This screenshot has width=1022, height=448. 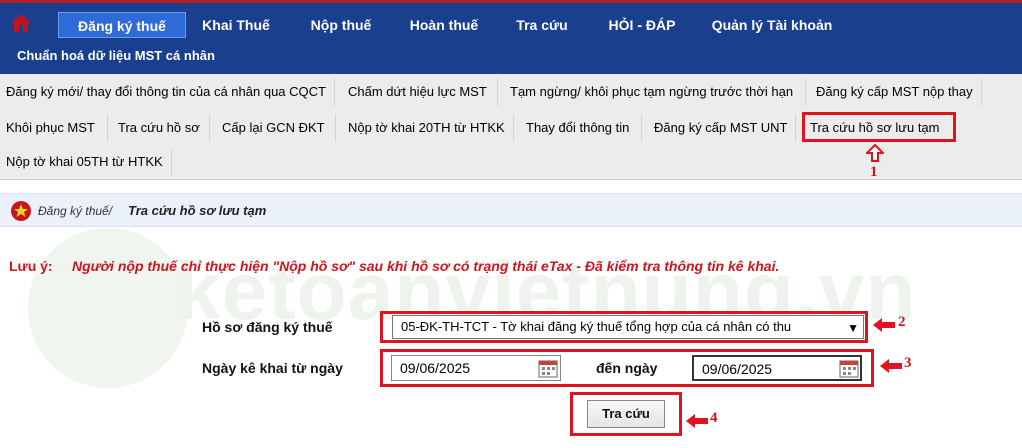 What do you see at coordinates (444, 25) in the screenshot?
I see `nav-hoan-thue: Hoàn thuế` at bounding box center [444, 25].